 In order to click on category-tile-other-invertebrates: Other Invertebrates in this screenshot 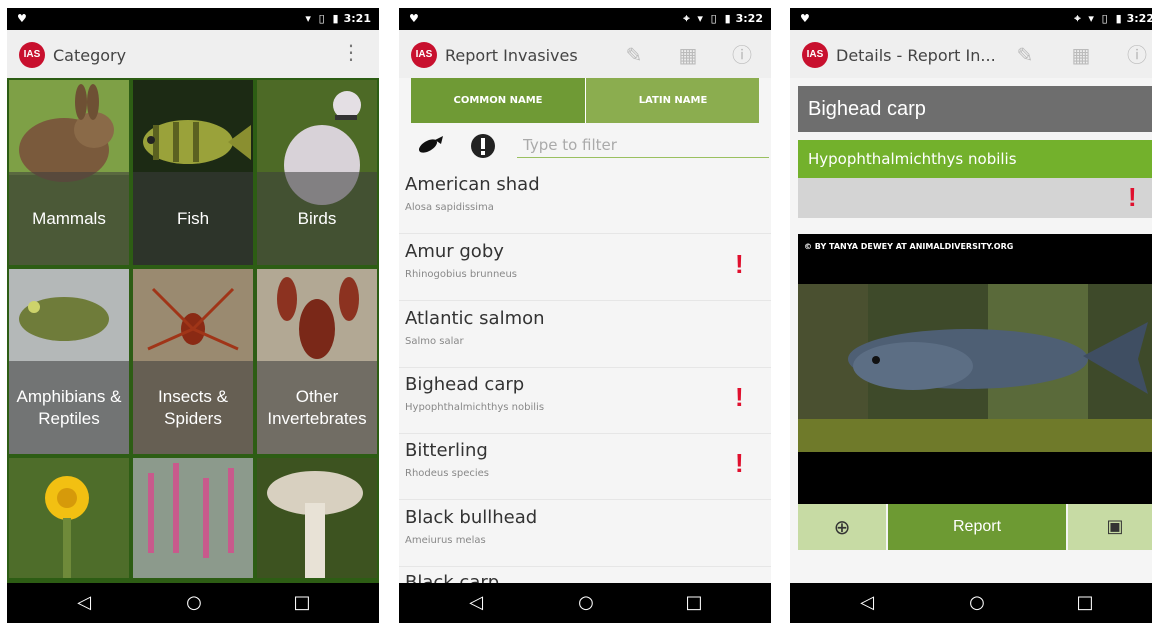, I will do `click(317, 361)`.